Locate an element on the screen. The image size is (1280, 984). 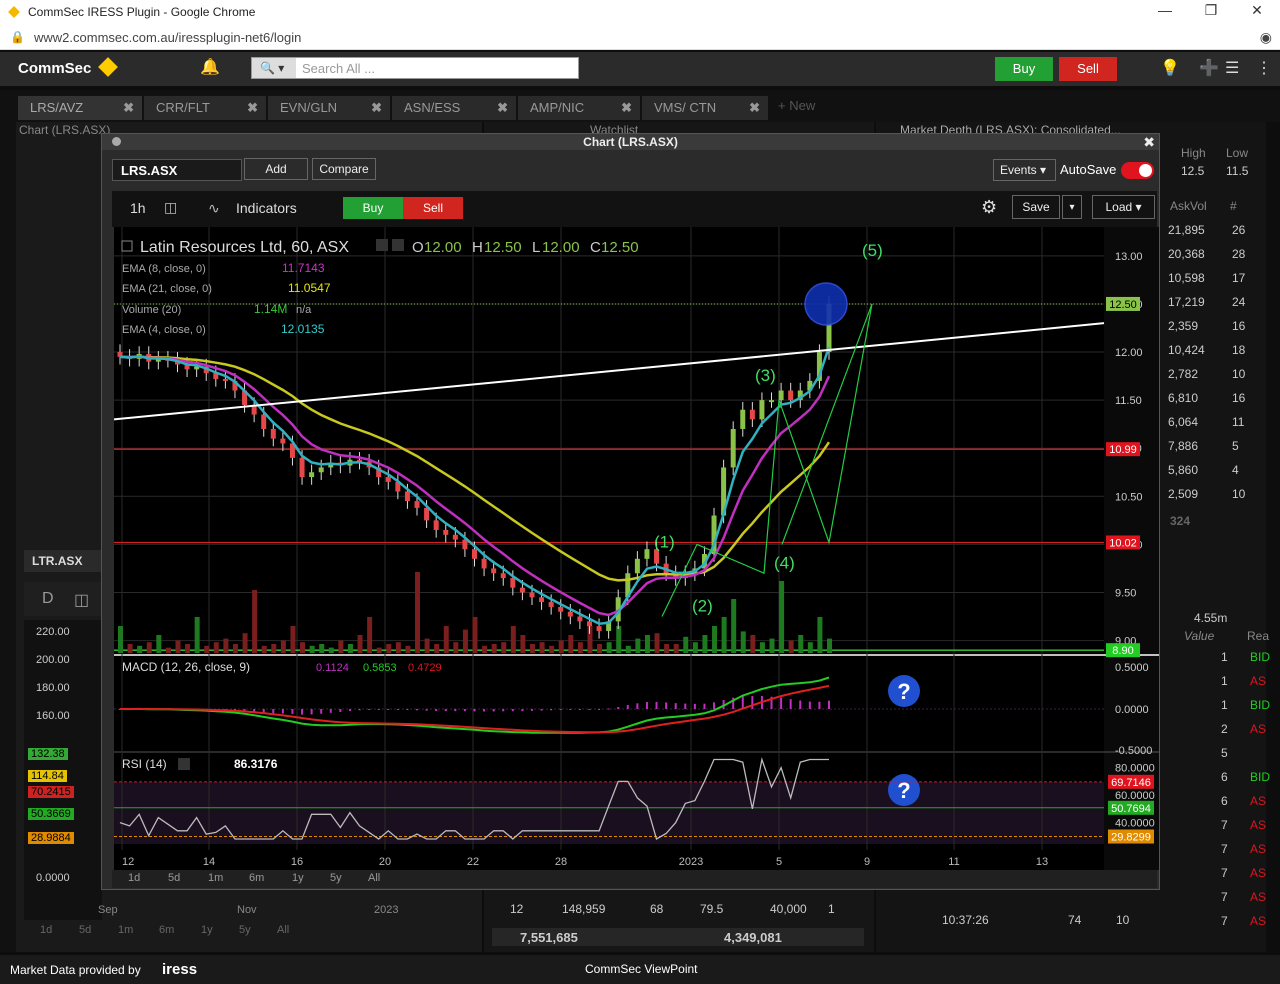
depth-askvol: 2,359 is located at coordinates (1183, 326).